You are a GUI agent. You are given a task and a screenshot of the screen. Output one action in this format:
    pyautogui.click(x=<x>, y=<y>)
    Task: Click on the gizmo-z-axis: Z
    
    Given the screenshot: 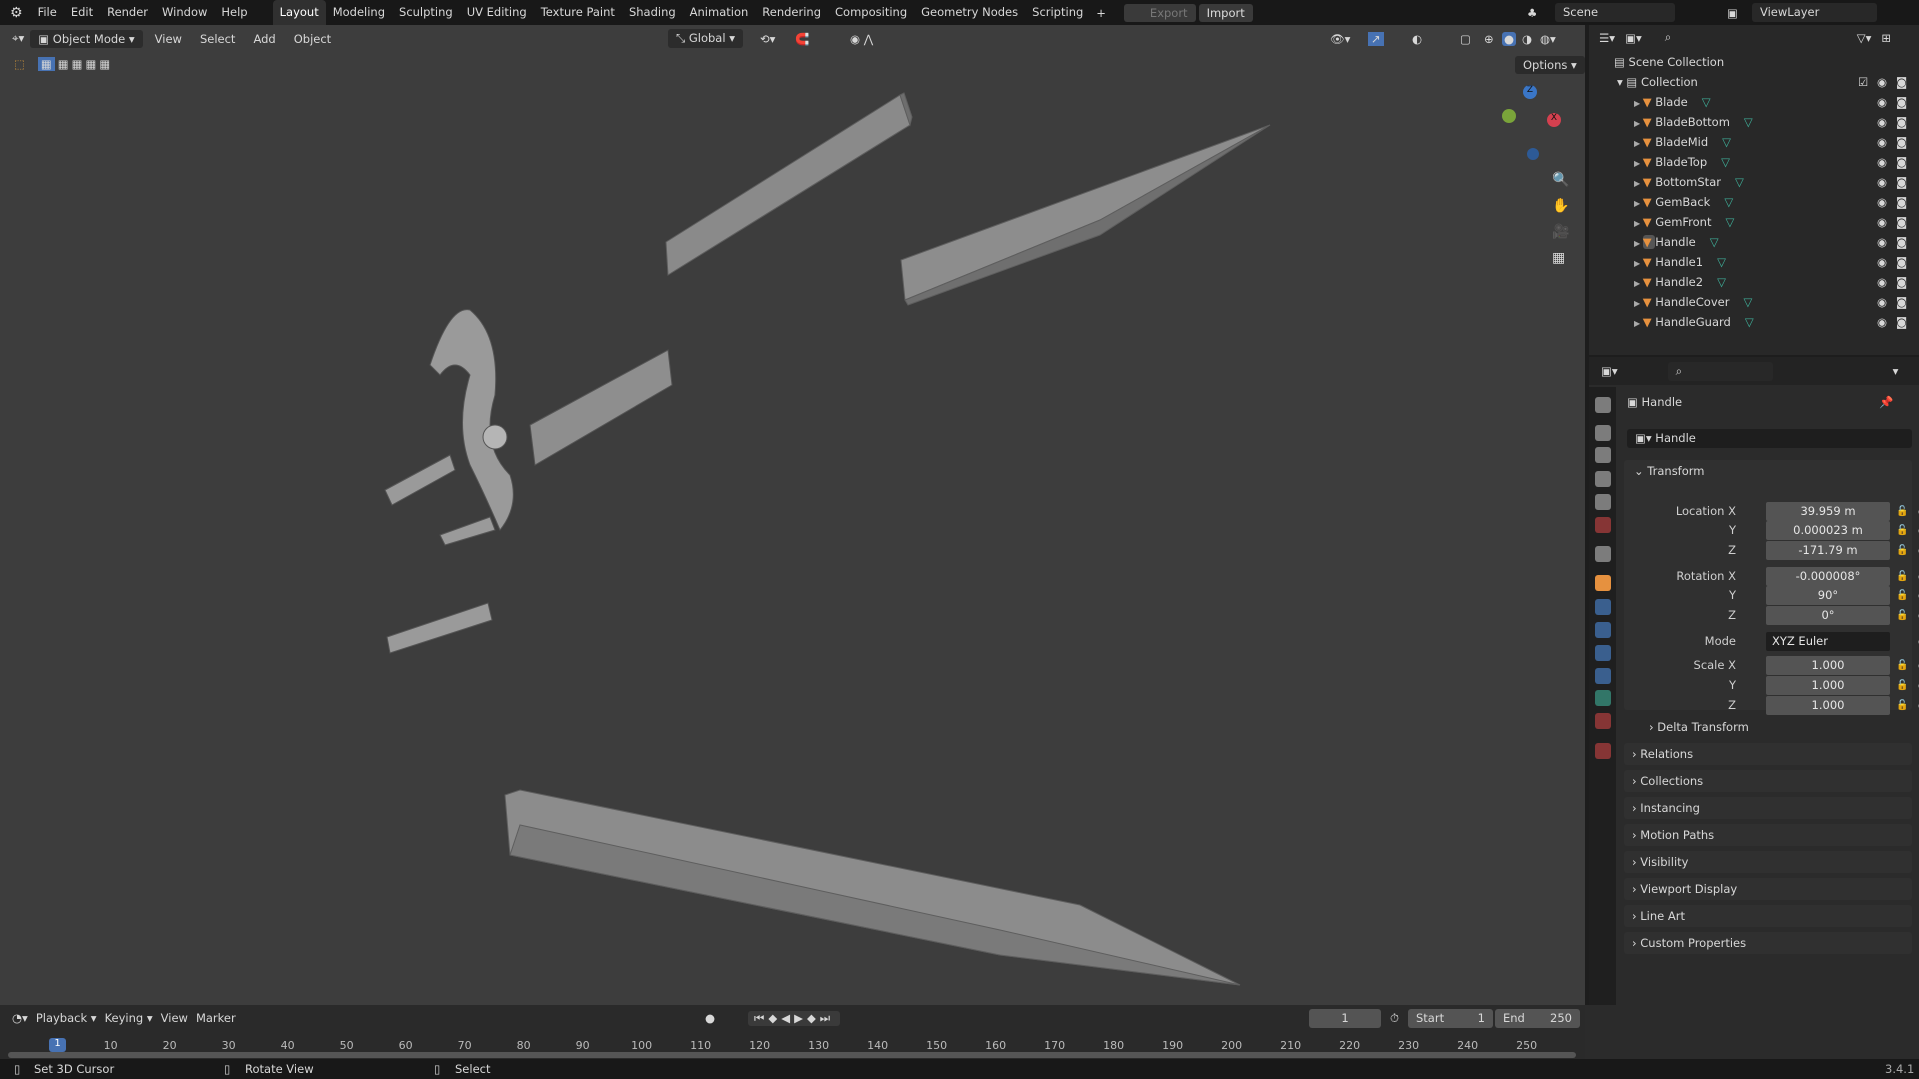 What is the action you would take?
    pyautogui.click(x=1530, y=92)
    